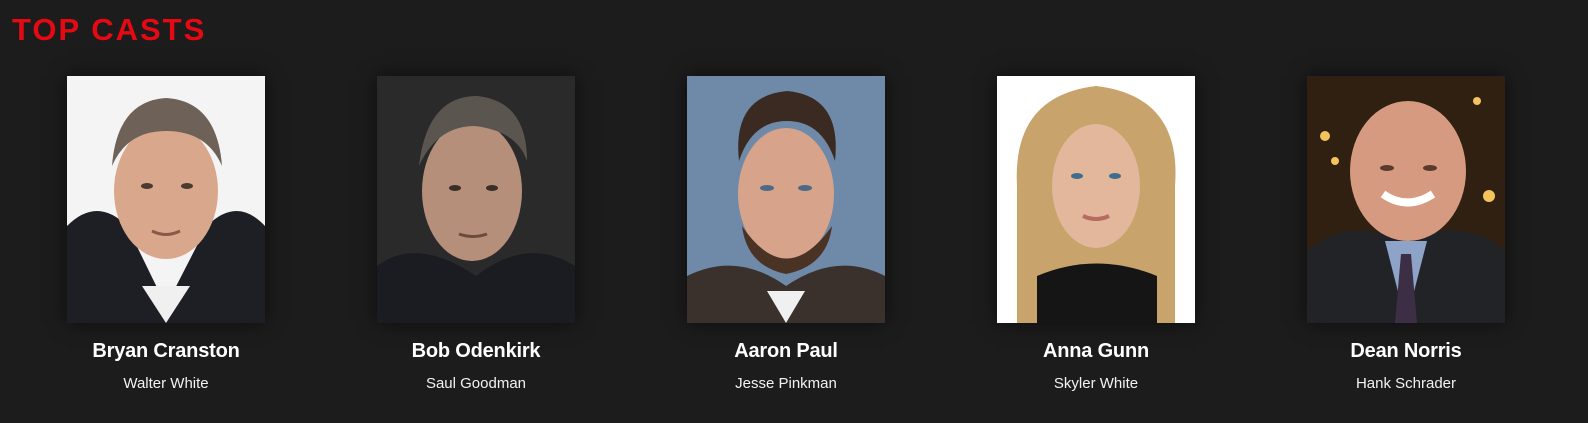 The image size is (1588, 423). I want to click on cast-card: Dean Norris Hank Schrader, so click(1406, 234).